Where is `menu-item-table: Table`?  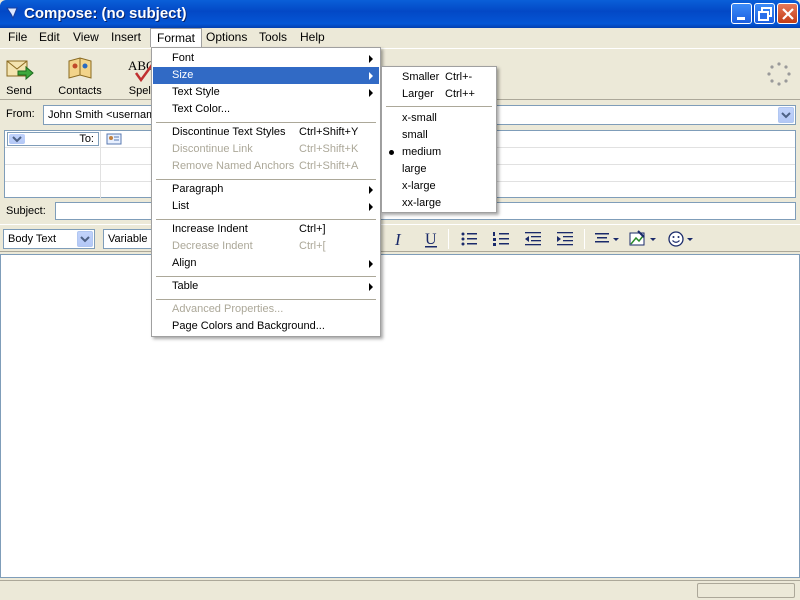 menu-item-table: Table is located at coordinates (266, 286).